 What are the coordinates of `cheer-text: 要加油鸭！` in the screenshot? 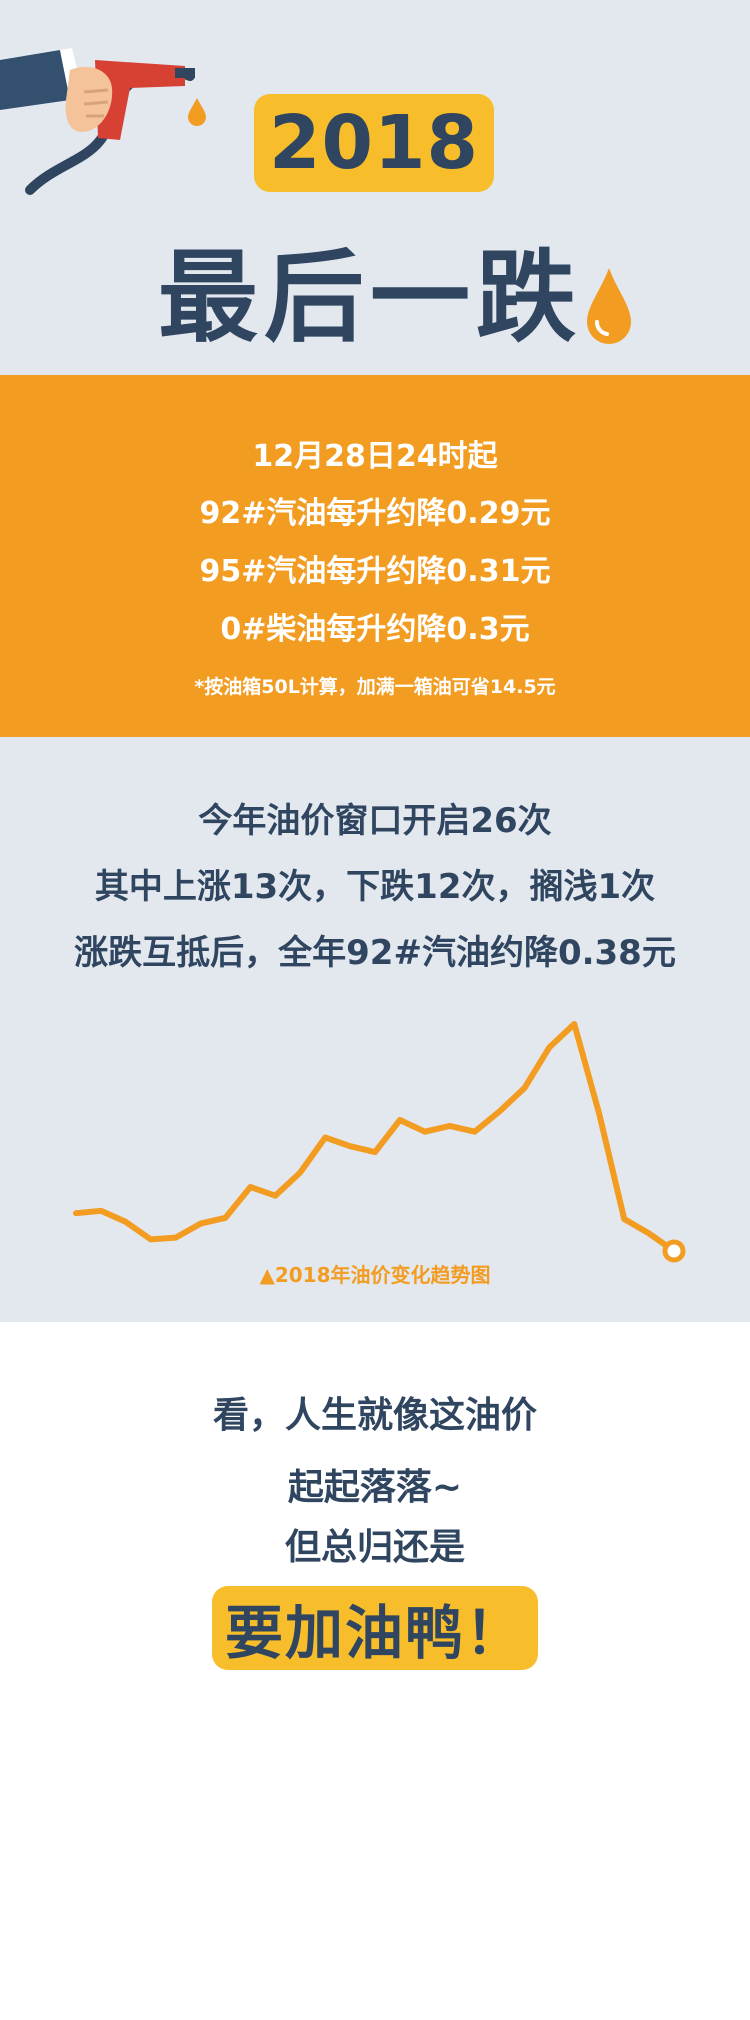 It's located at (374, 1633).